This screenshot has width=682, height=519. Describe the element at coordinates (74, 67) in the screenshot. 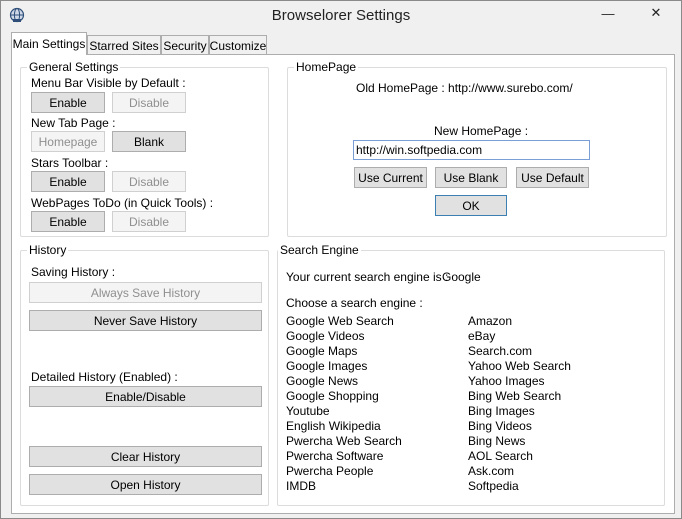

I see `general-settings-title: General Settings` at that location.